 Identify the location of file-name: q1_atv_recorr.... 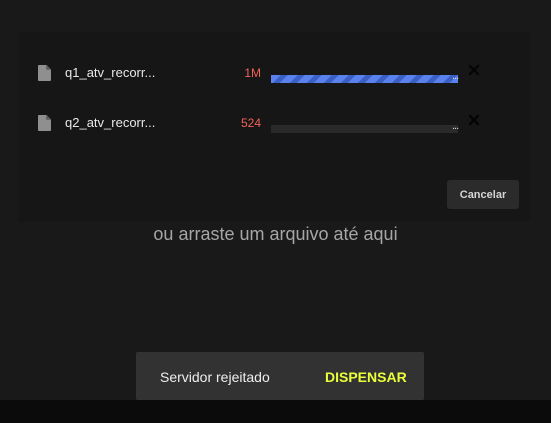
(110, 72).